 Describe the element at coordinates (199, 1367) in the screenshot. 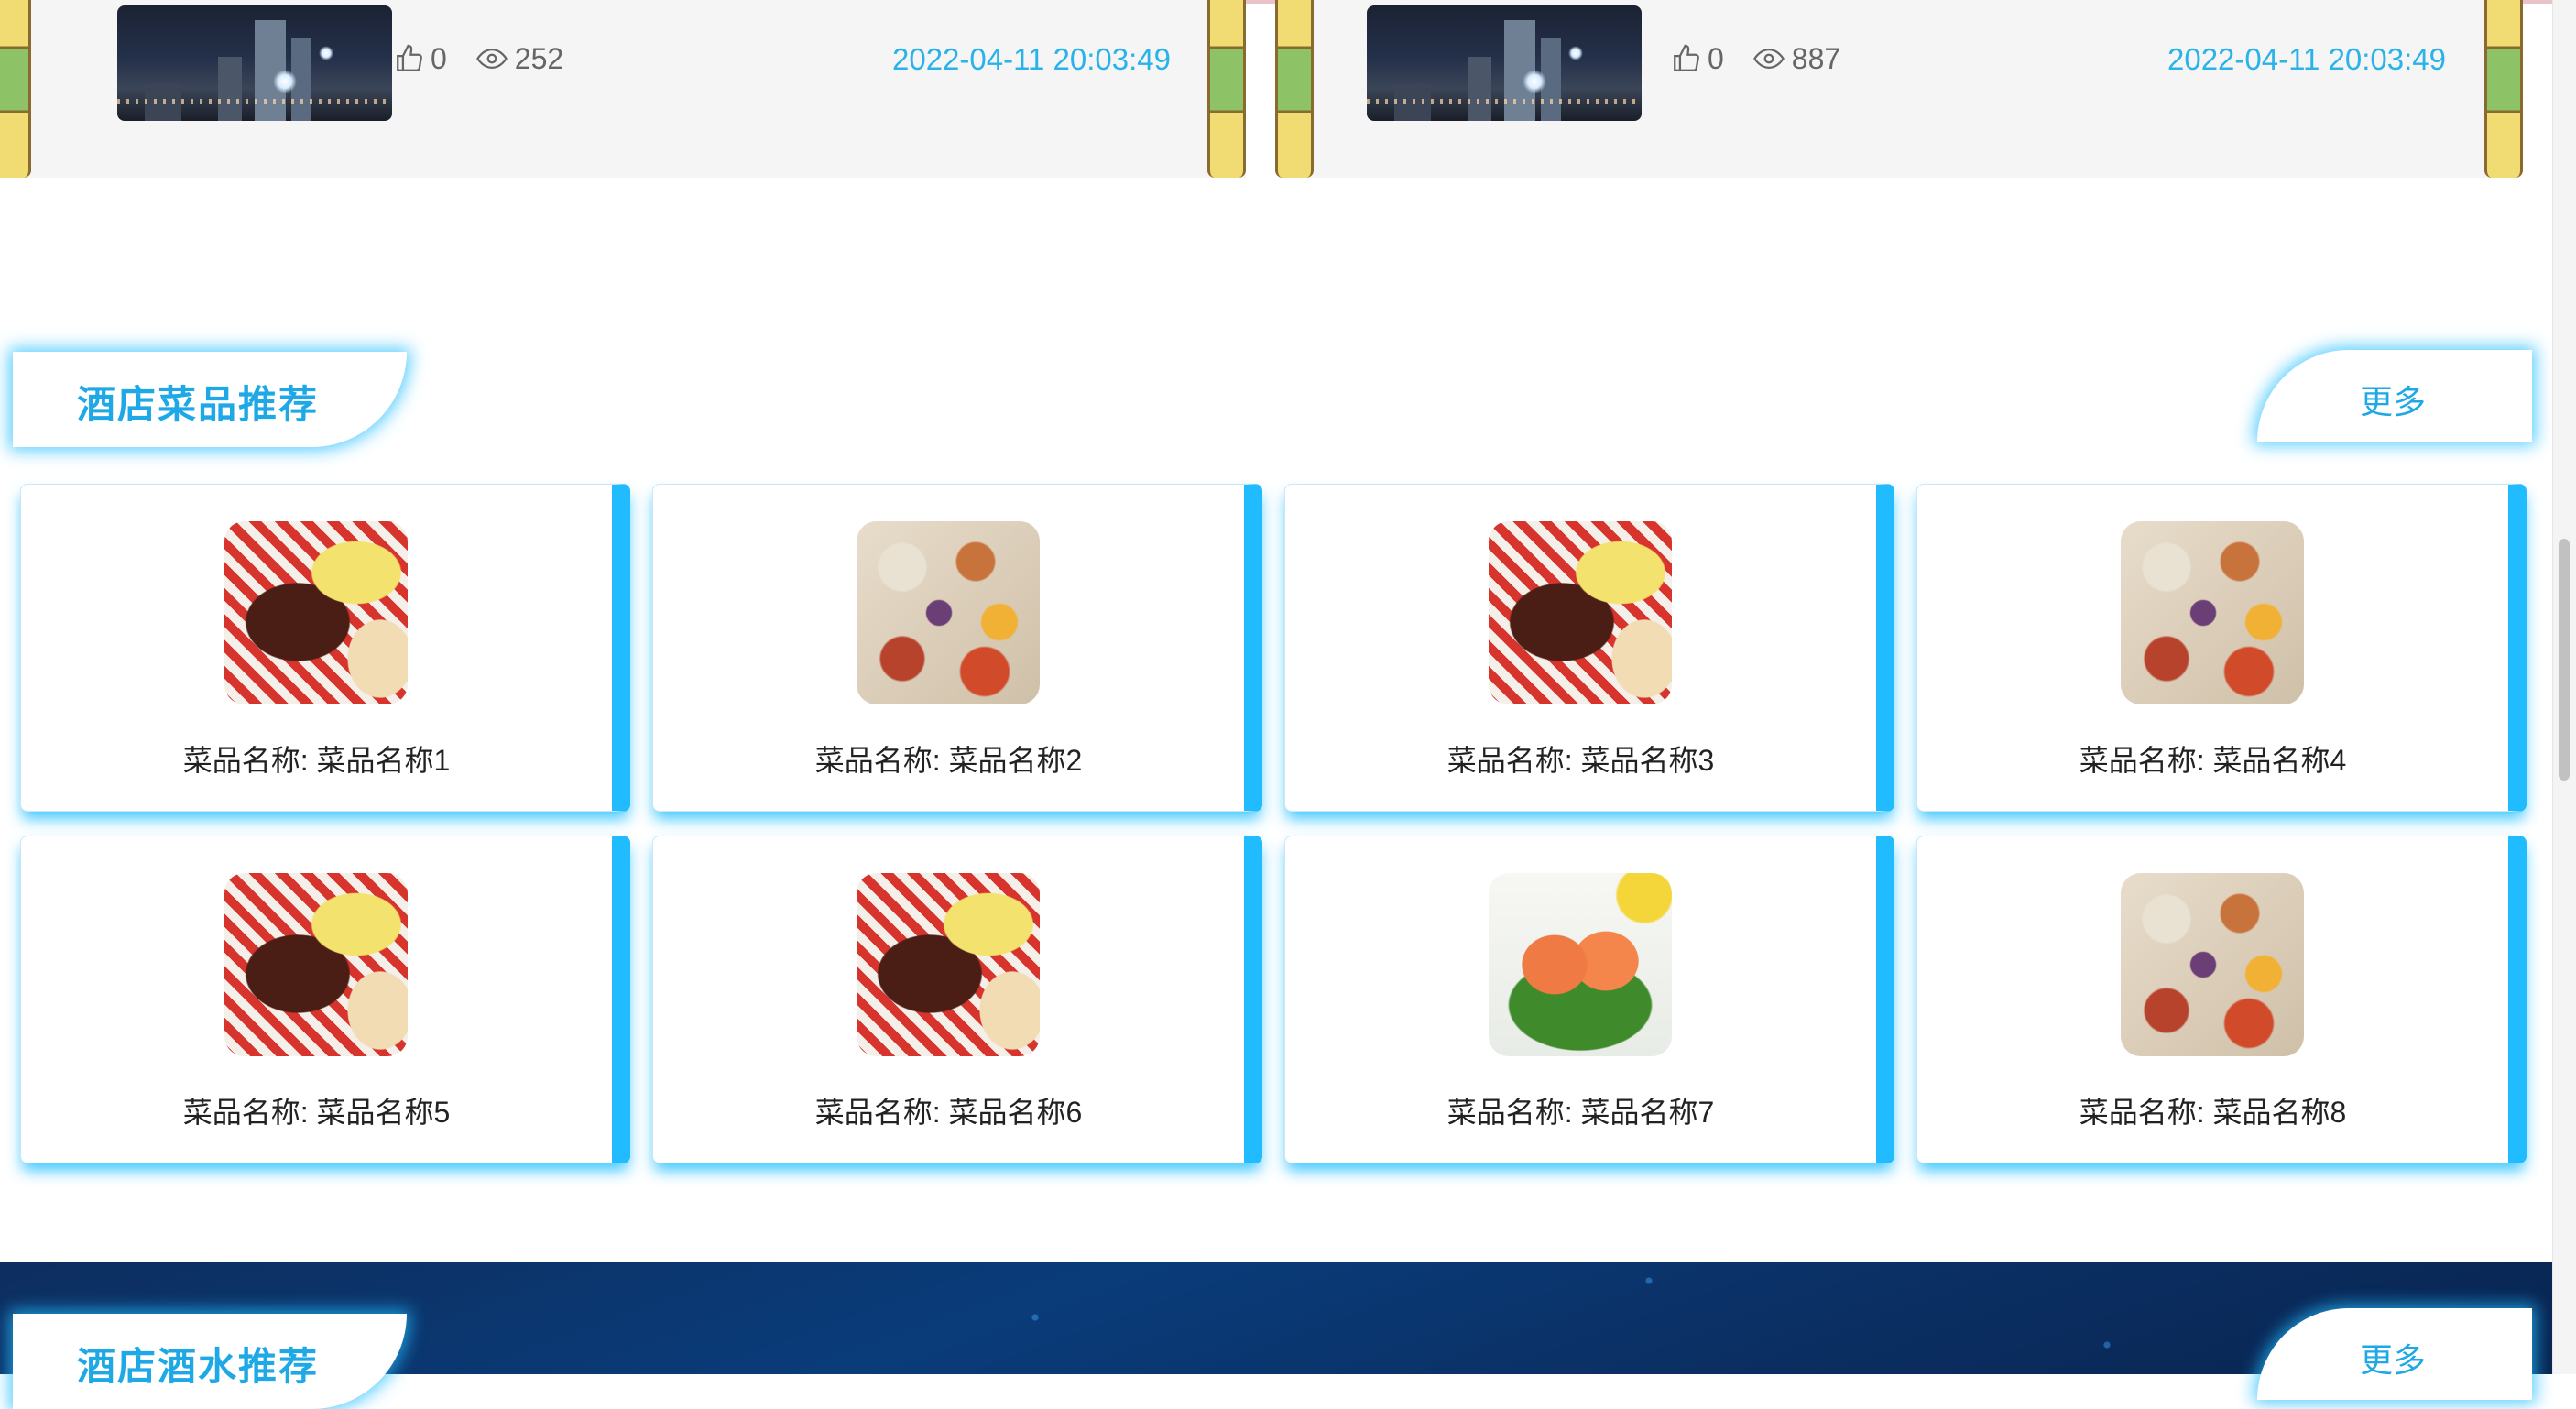

I see `drink-section-title: 酒店酒水推荐` at that location.